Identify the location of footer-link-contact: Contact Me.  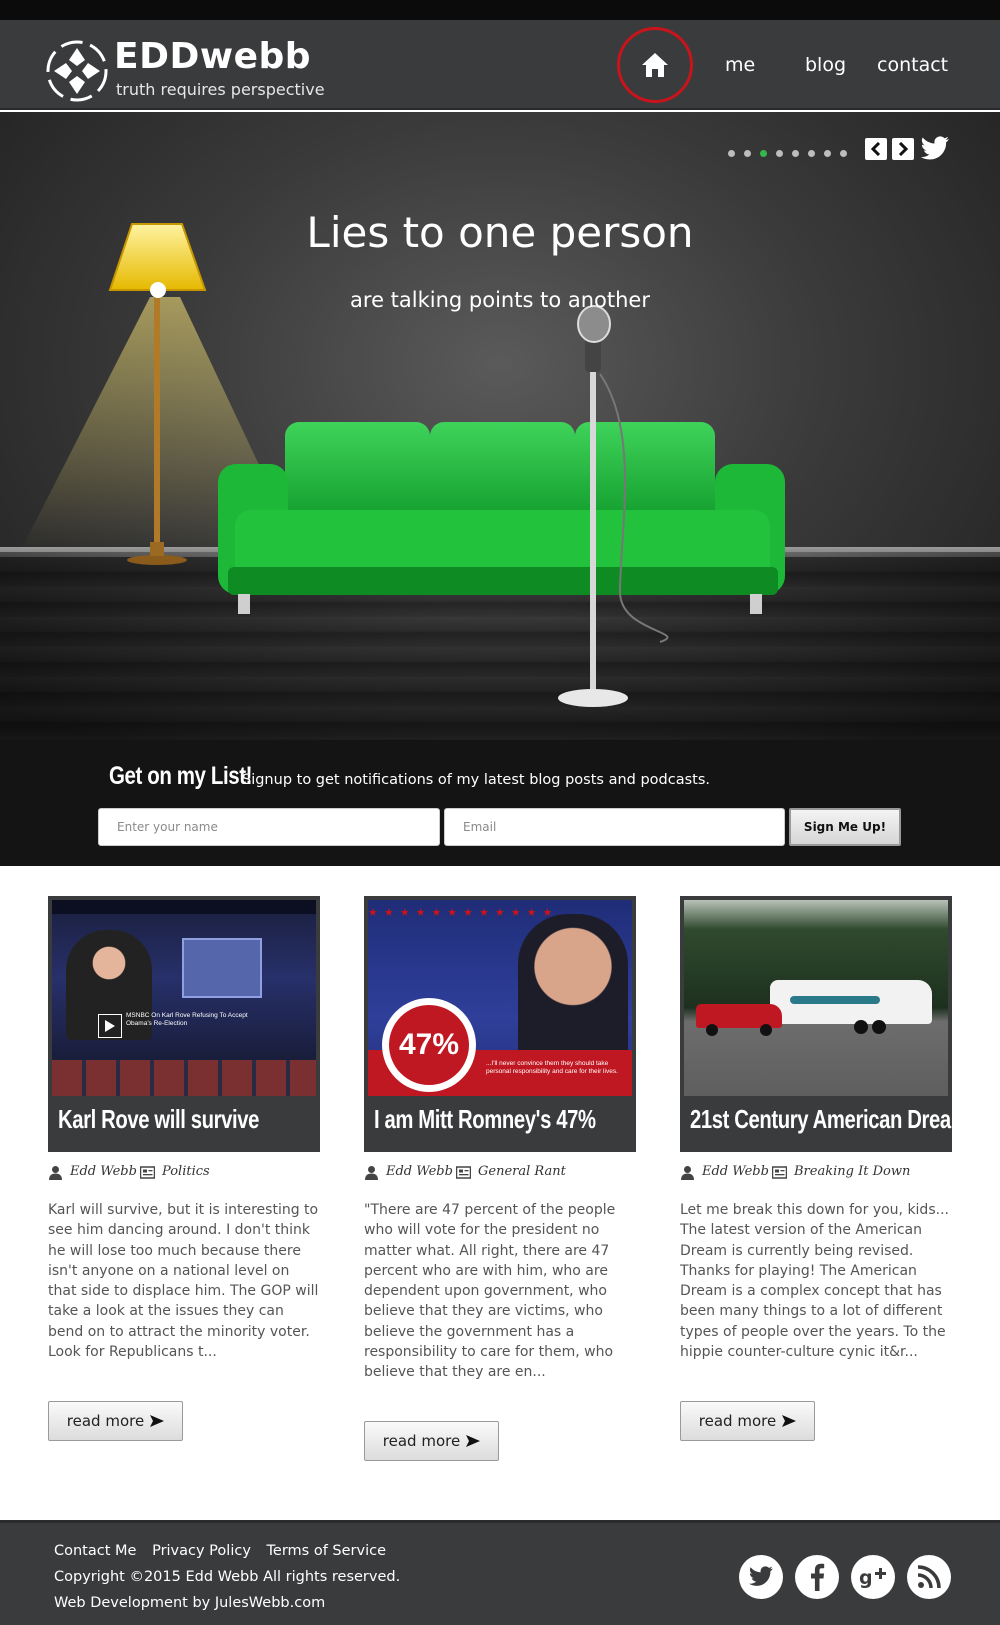
(95, 1551).